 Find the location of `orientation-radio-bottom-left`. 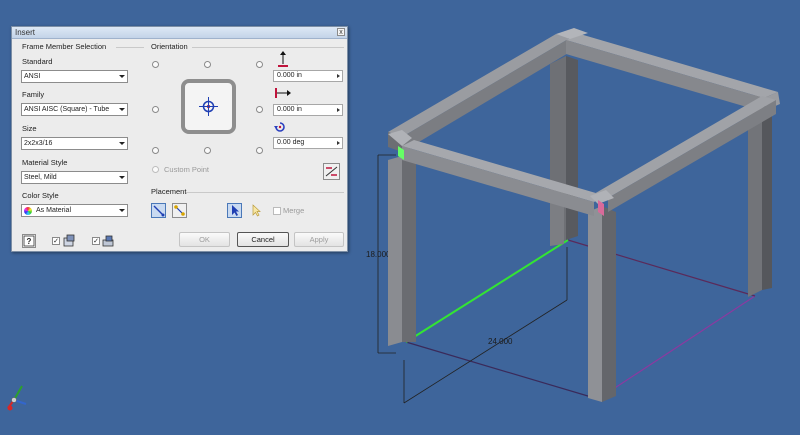

orientation-radio-bottom-left is located at coordinates (155, 150).